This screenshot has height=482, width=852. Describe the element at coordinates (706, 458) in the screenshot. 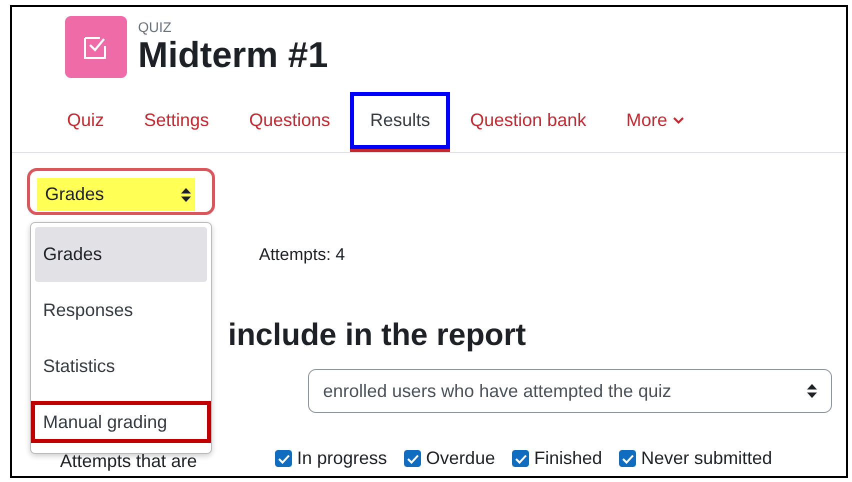

I see `checkbox-label: Never submitted` at that location.